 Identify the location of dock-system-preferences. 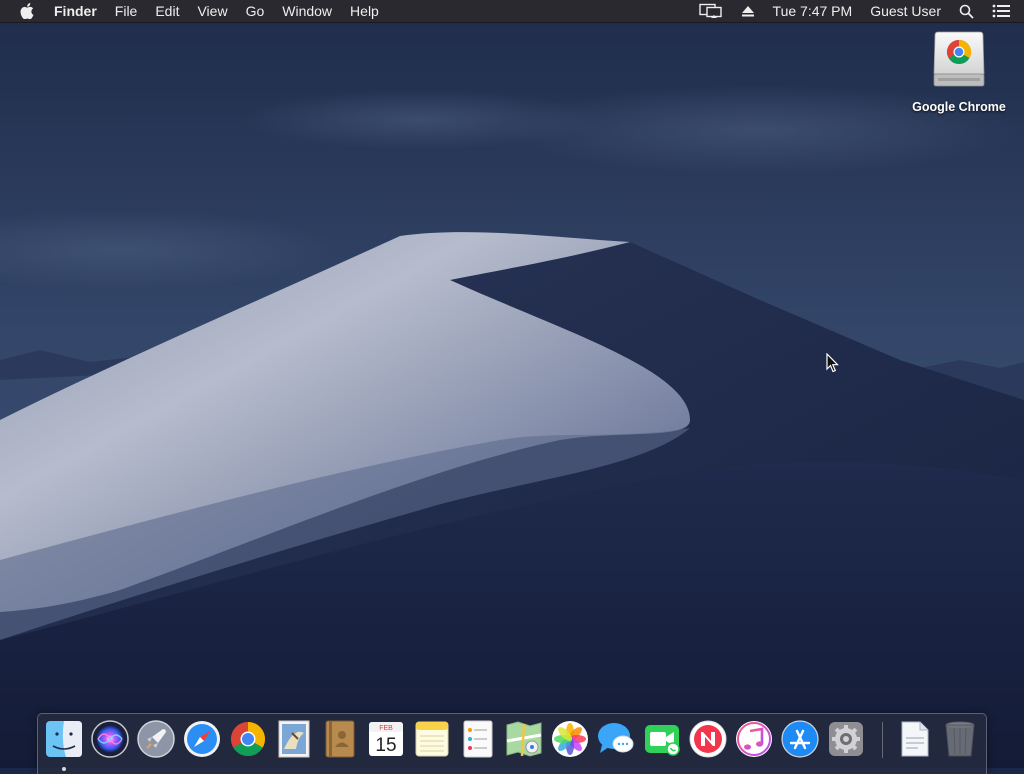
(846, 739).